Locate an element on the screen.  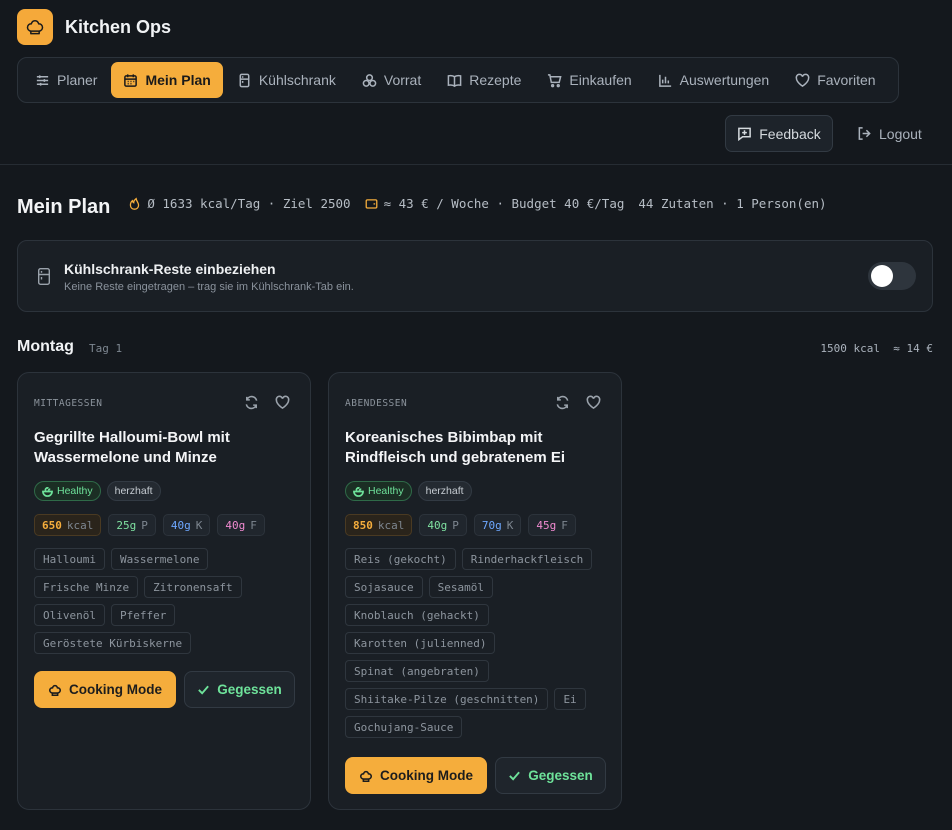
calendar-icon is located at coordinates (131, 80).